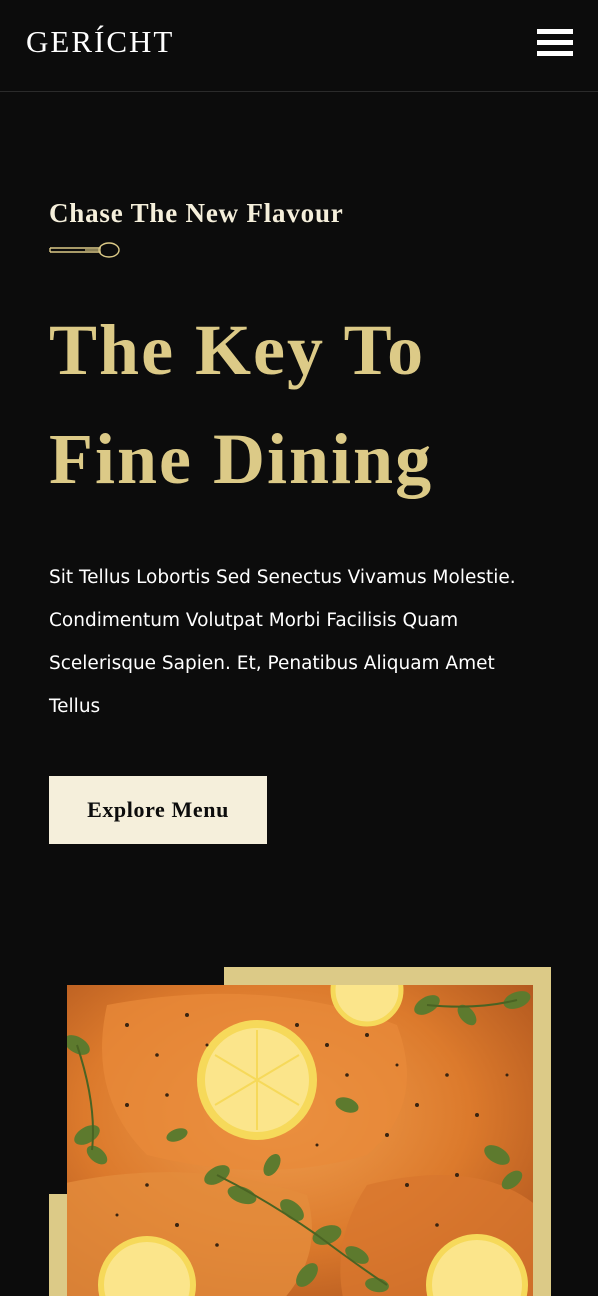 The image size is (598, 1296). I want to click on navbar: GERÍCHT, so click(299, 46).